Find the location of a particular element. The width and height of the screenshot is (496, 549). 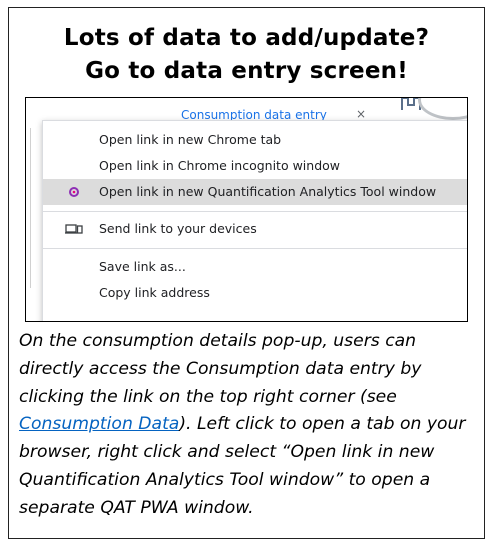

menu-item-send-to-devices: Send link to your devices is located at coordinates (255, 229).